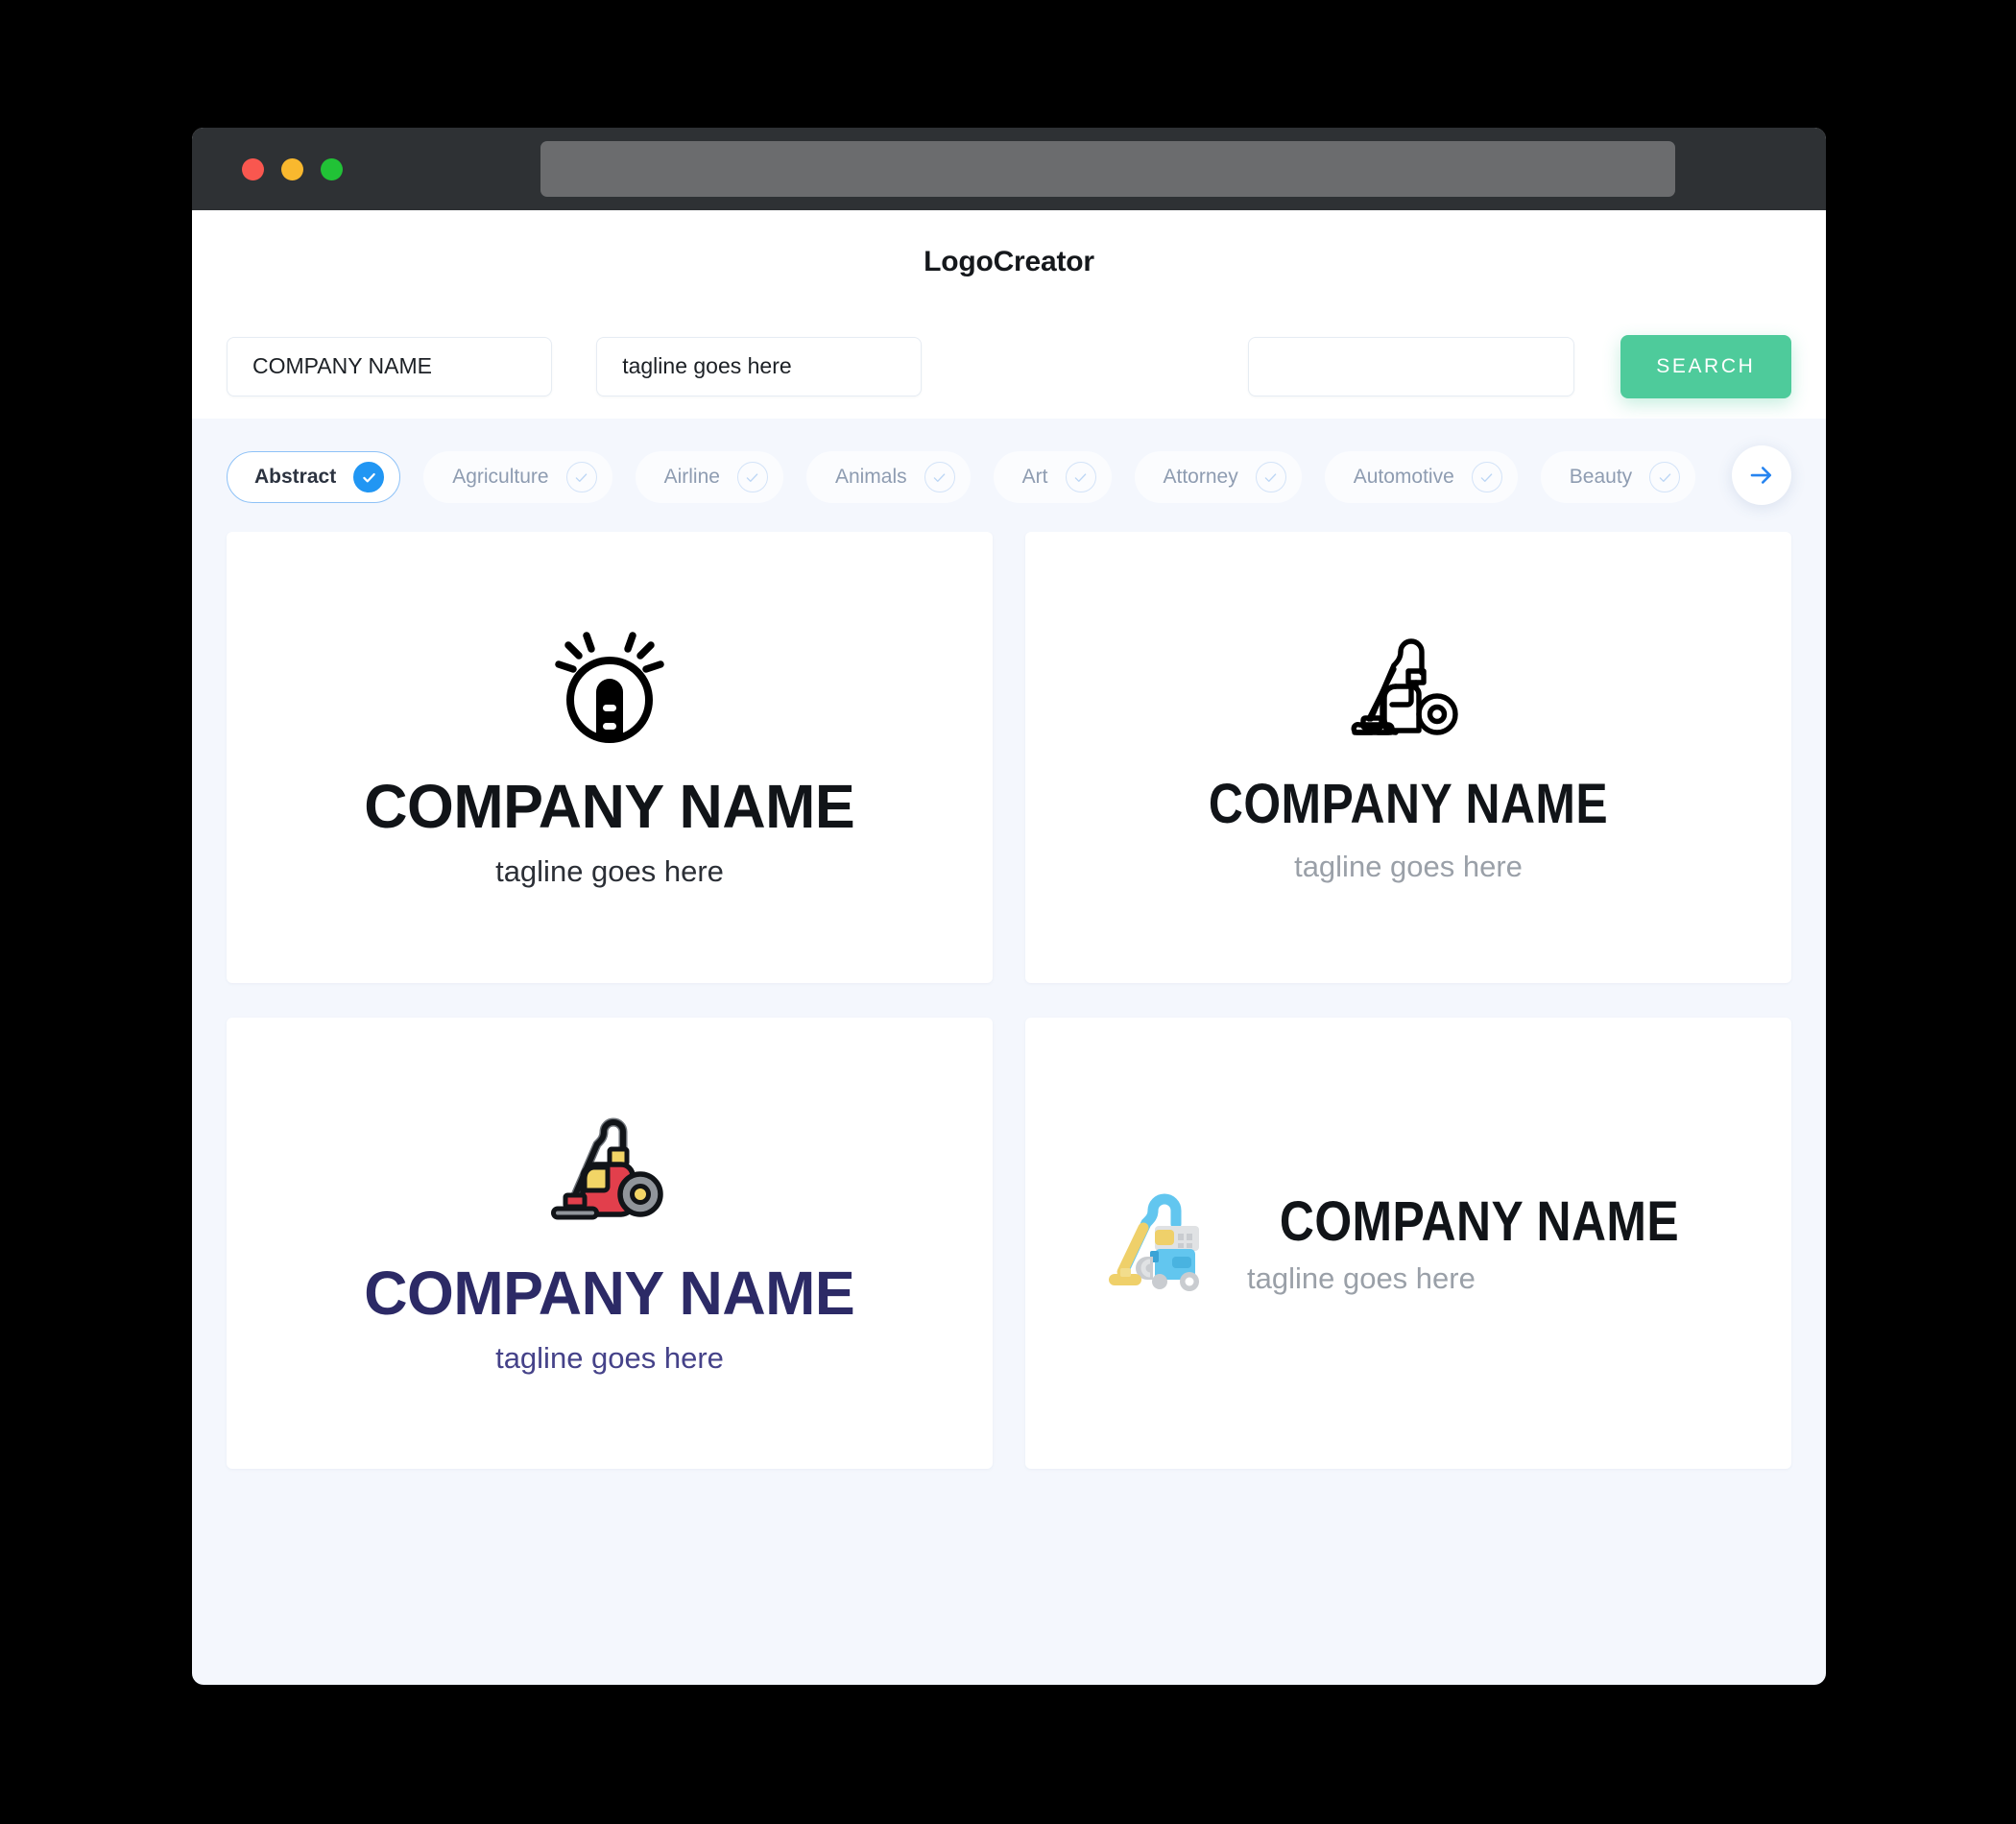 Image resolution: width=2016 pixels, height=1824 pixels. I want to click on search-button: SEARCH, so click(1706, 366).